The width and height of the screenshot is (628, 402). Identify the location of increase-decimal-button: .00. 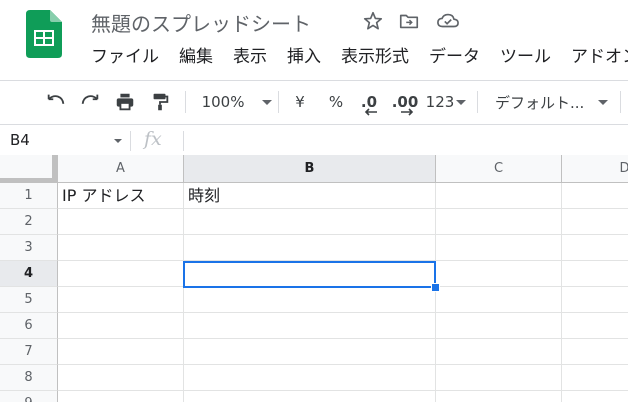
(405, 102).